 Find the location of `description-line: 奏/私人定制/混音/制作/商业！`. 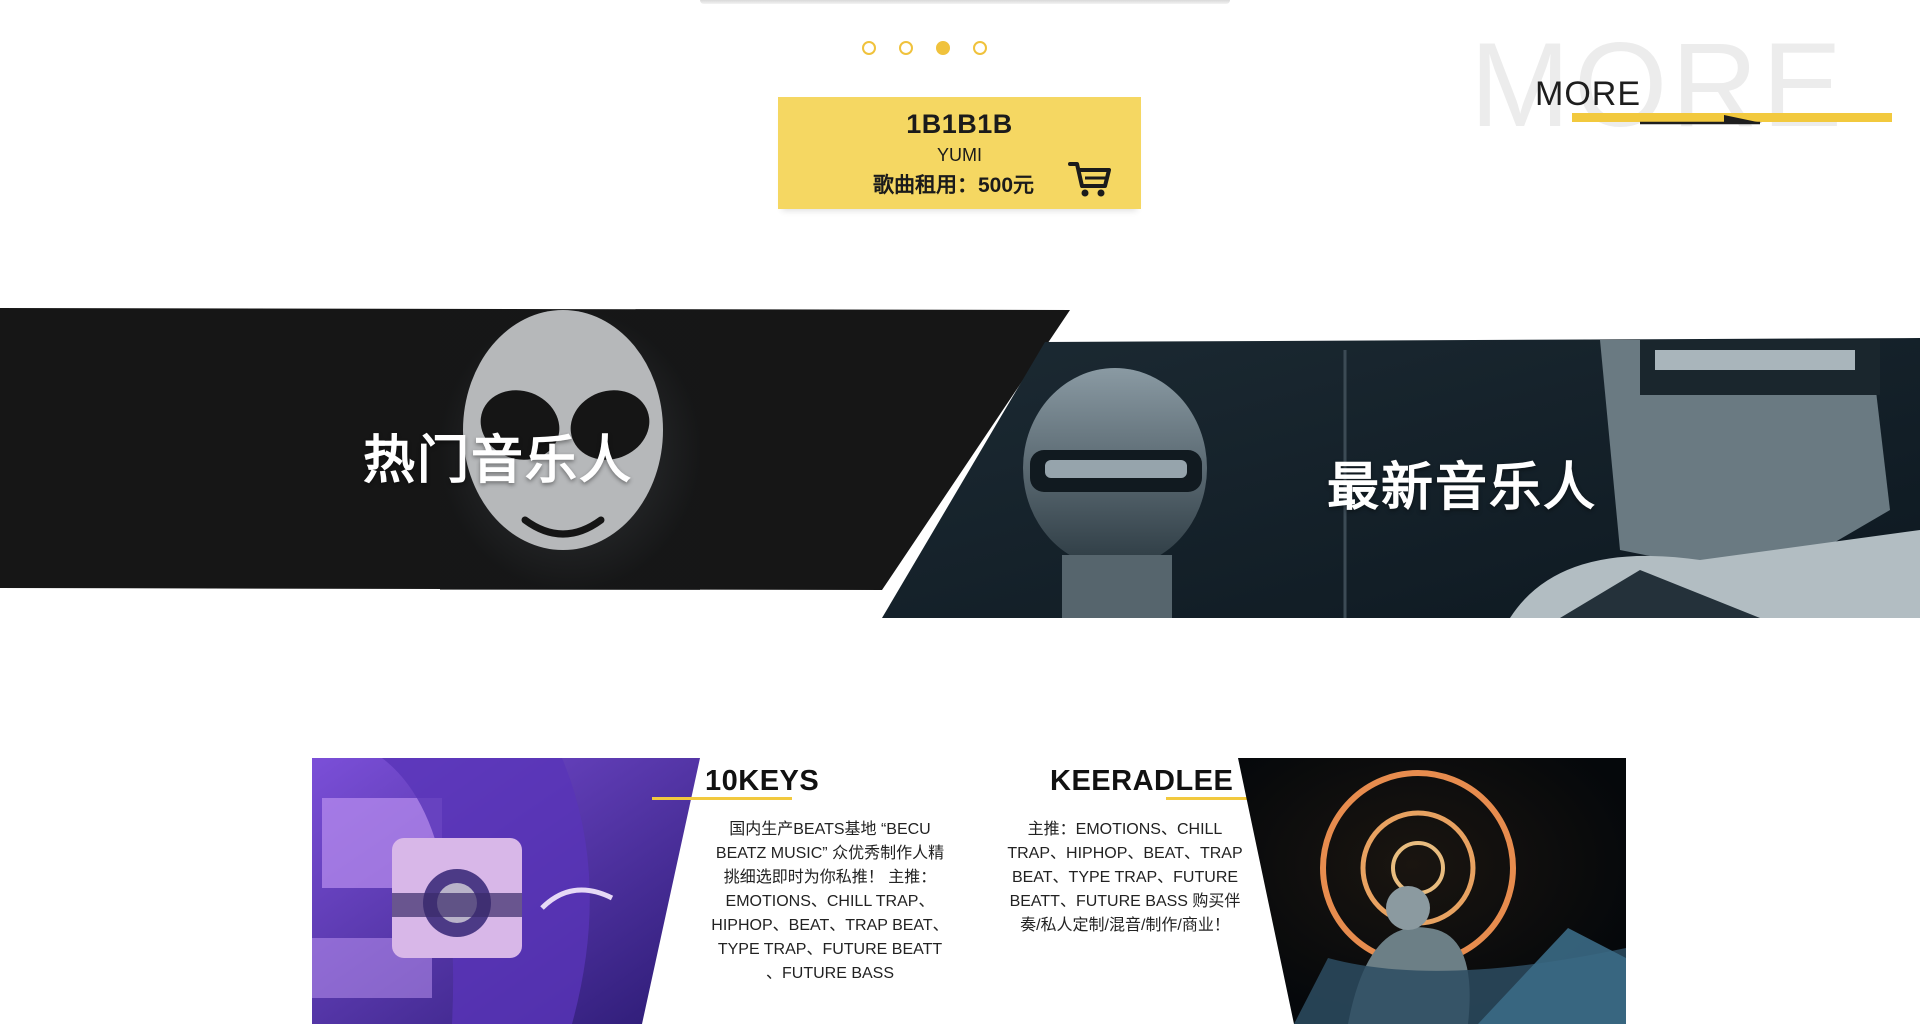

description-line: 奏/私人定制/混音/制作/商业！ is located at coordinates (1125, 925).